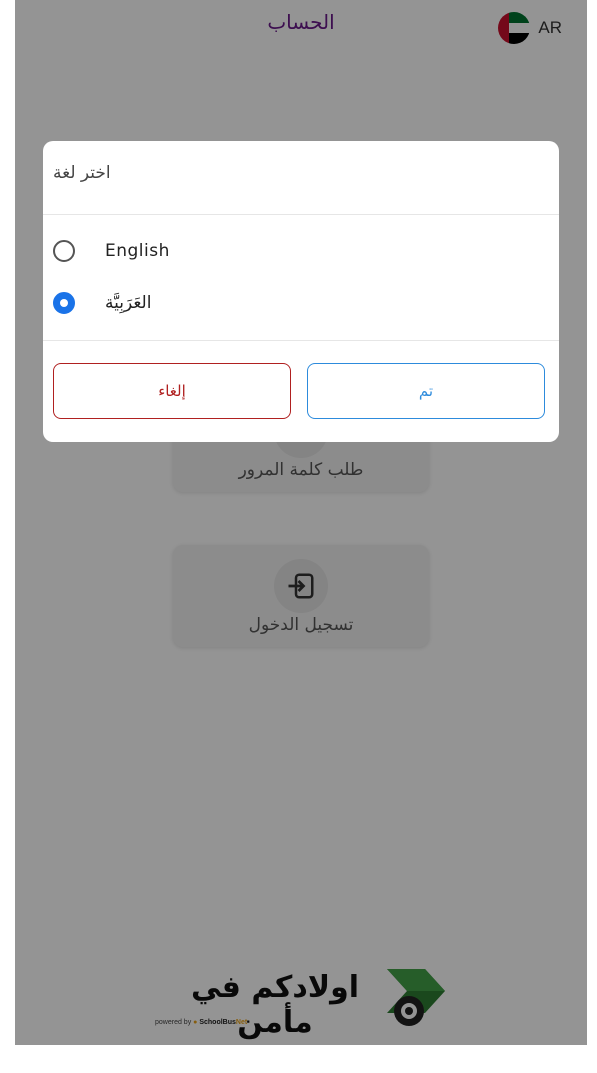 Image resolution: width=597 pixels, height=1073 pixels. I want to click on ok-button: تم, so click(426, 391).